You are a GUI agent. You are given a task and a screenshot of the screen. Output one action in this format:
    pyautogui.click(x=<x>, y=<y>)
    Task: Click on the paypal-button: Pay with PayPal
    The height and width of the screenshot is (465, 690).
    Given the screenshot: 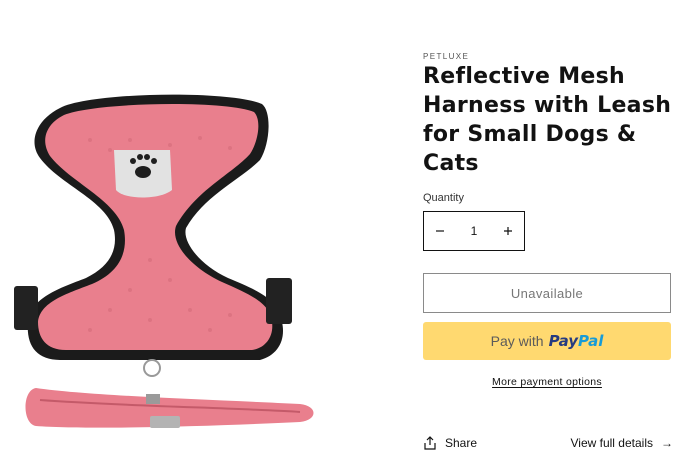 What is the action you would take?
    pyautogui.click(x=547, y=341)
    